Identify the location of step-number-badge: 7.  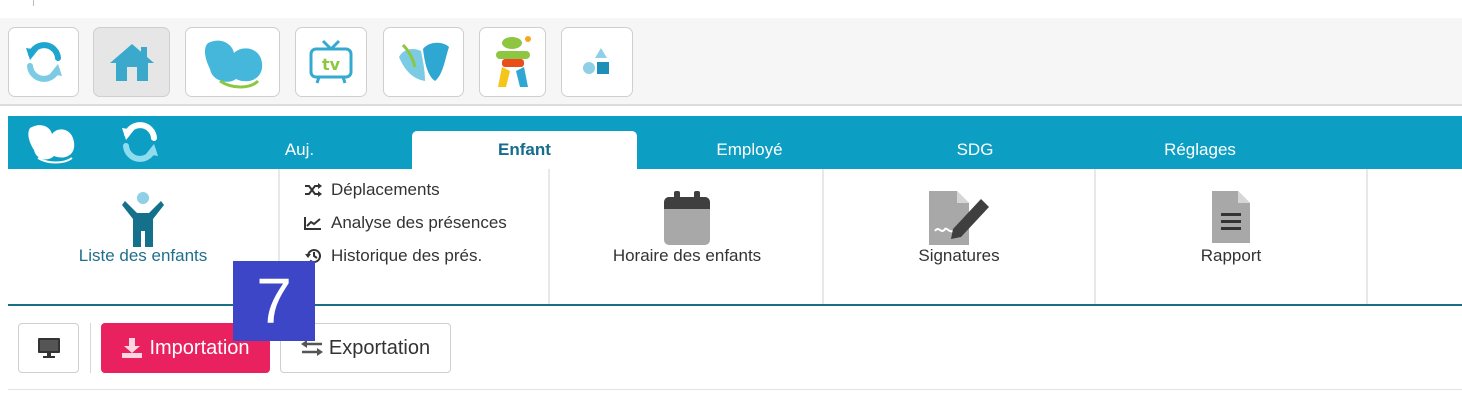
(274, 301).